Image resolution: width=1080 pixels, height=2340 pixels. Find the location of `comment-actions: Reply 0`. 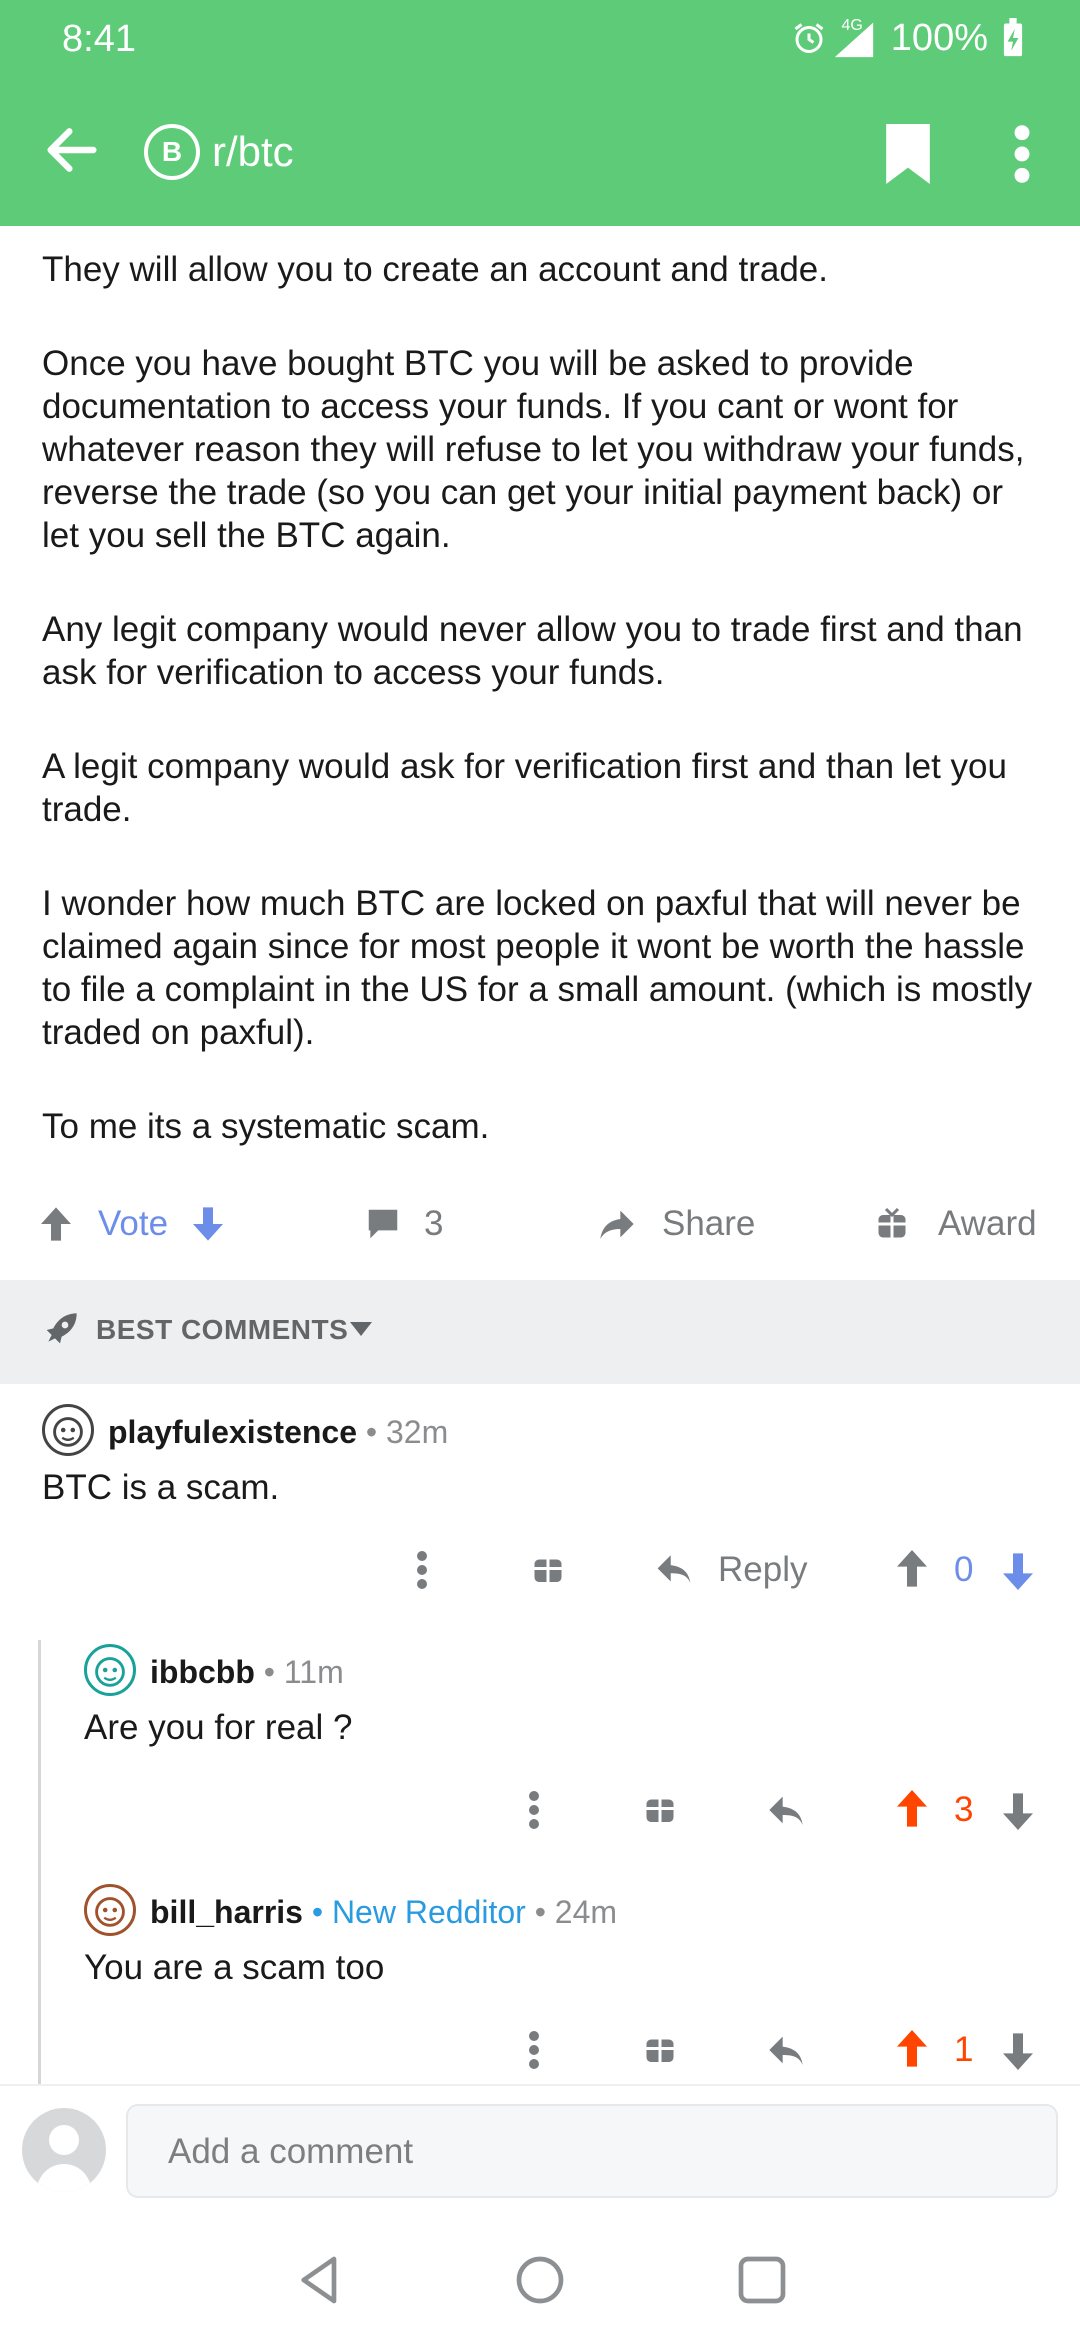

comment-actions: Reply 0 is located at coordinates (540, 1570).